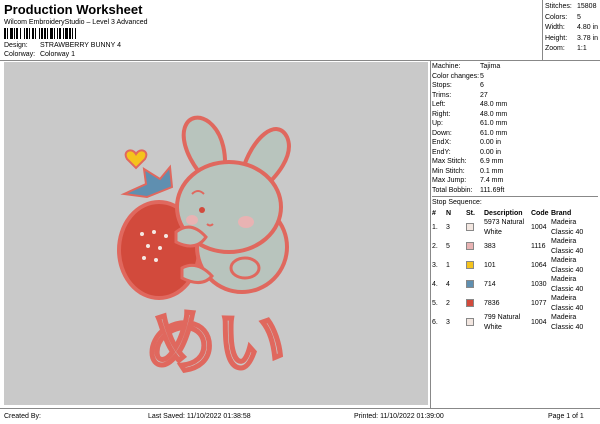 The image size is (600, 424). Describe the element at coordinates (492, 171) in the screenshot. I see `machine-info-value: 0.1 mm` at that location.